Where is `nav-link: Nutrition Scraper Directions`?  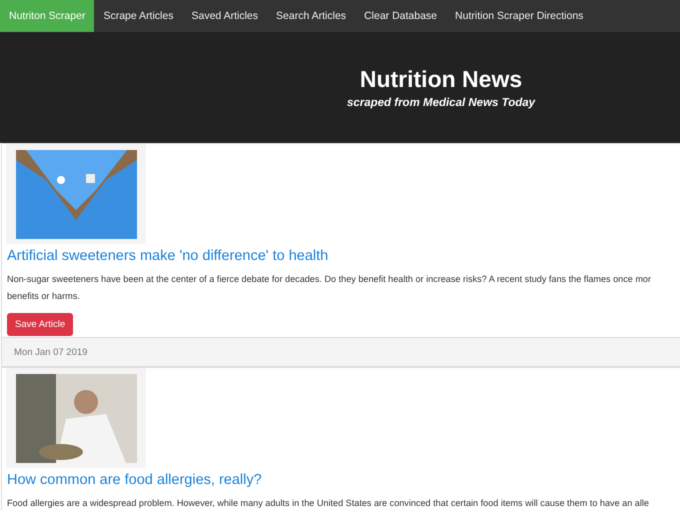 nav-link: Nutrition Scraper Directions is located at coordinates (519, 16).